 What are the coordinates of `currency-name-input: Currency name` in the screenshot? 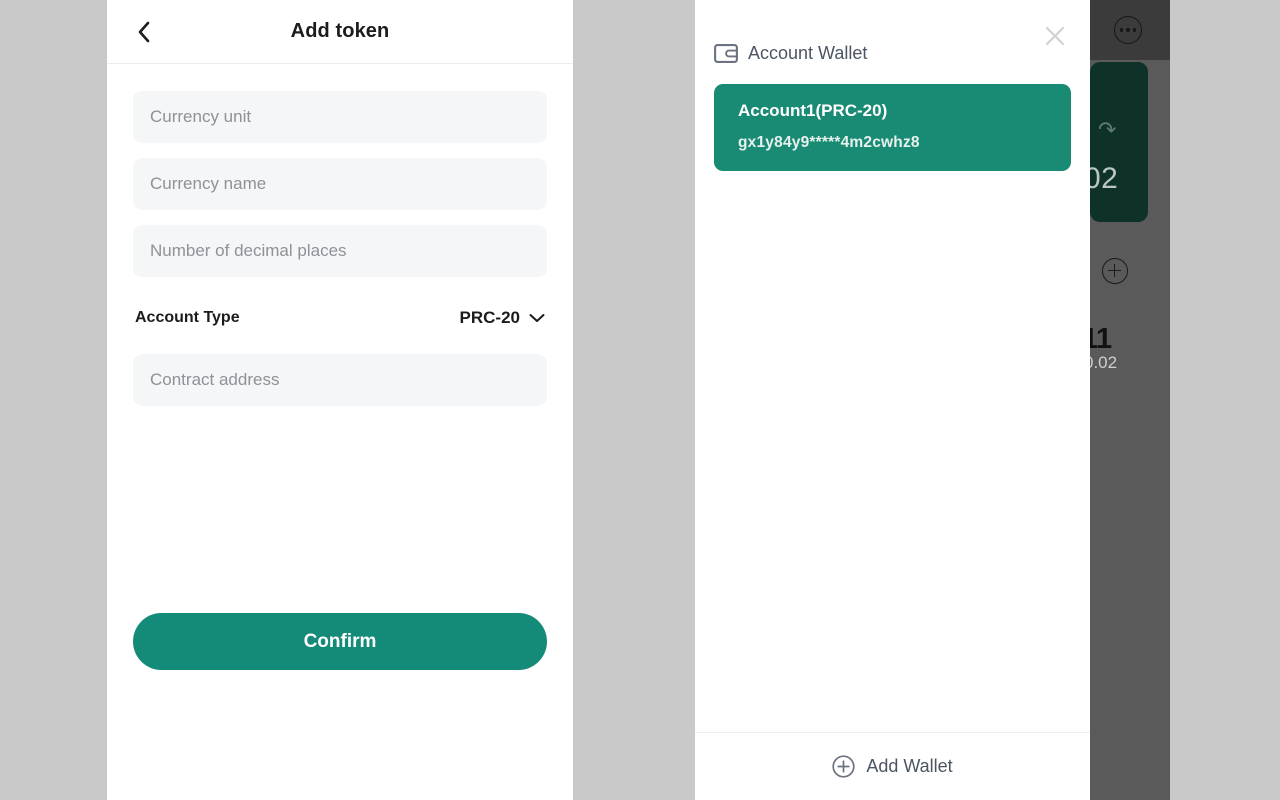 It's located at (340, 184).